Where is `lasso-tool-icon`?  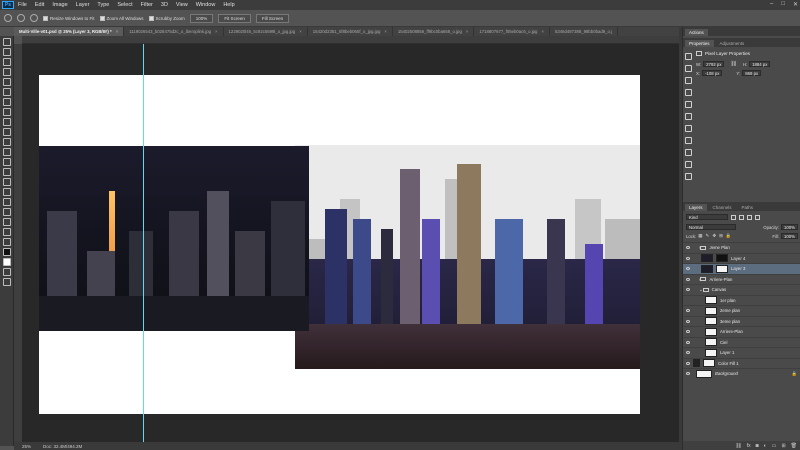 lasso-tool-icon is located at coordinates (7, 62).